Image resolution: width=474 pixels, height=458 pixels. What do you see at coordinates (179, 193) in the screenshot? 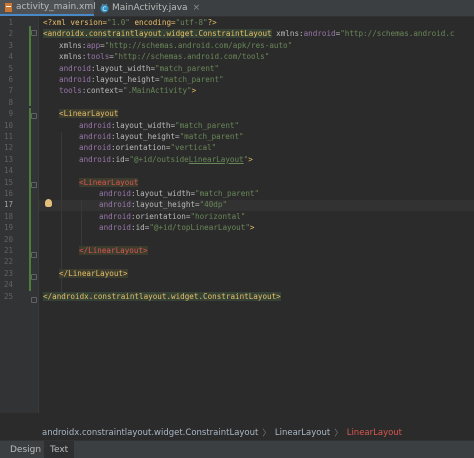
I see `code-line-16: android:layout_width="match_parent"` at bounding box center [179, 193].